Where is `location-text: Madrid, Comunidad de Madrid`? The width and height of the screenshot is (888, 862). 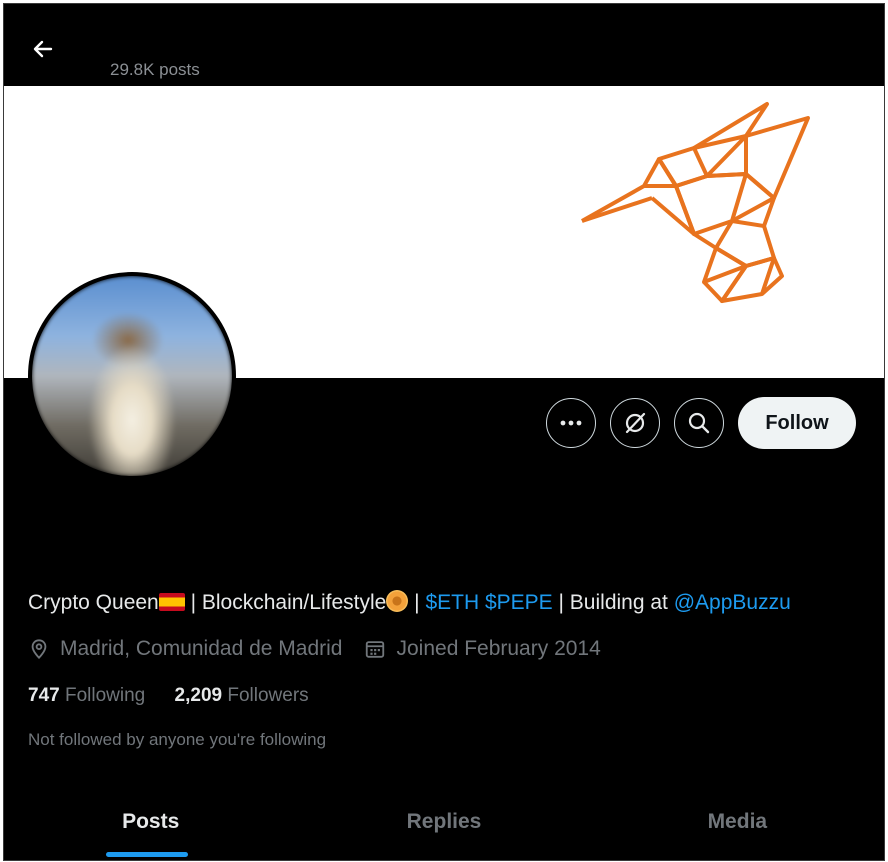 location-text: Madrid, Comunidad de Madrid is located at coordinates (201, 648).